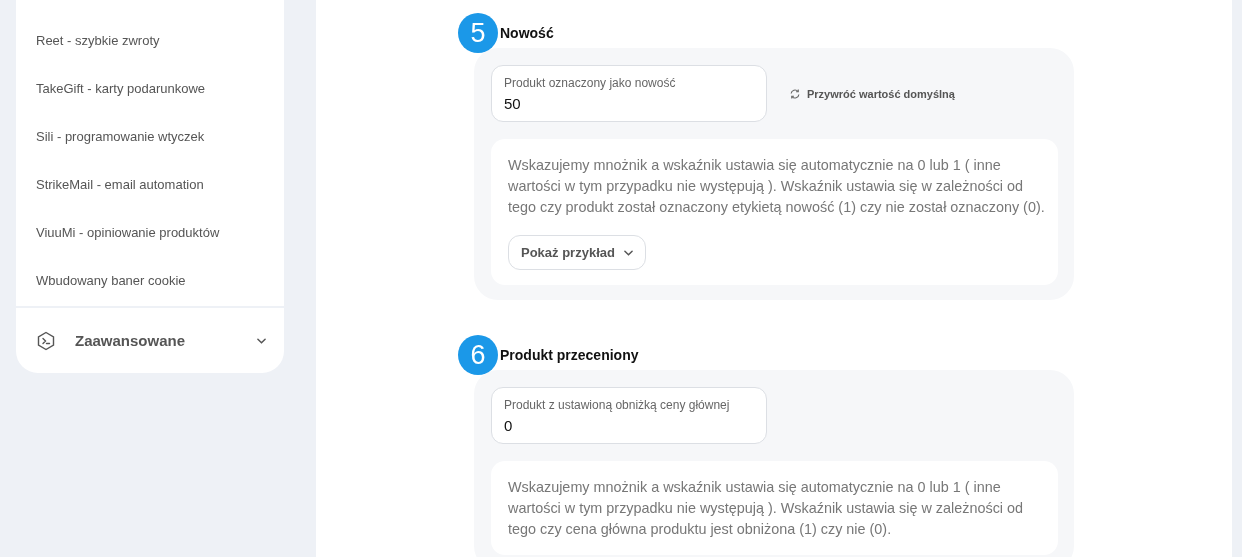  I want to click on input-field: 0, so click(629, 425).